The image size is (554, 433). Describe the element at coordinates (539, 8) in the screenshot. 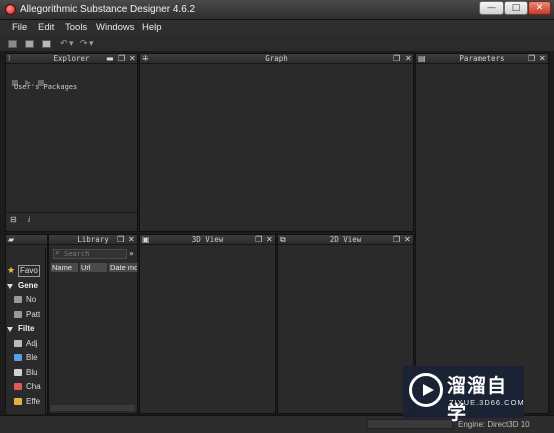

I see `close-button: ✕` at that location.